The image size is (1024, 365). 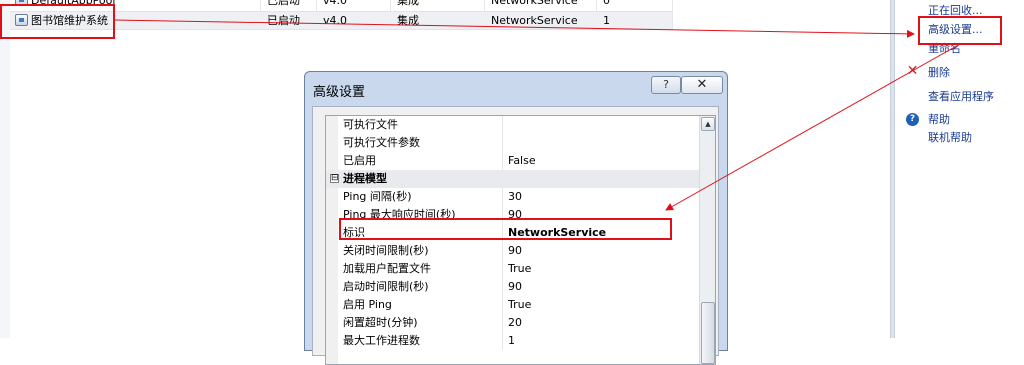 What do you see at coordinates (359, 160) in the screenshot?
I see `property-name: 已启用` at bounding box center [359, 160].